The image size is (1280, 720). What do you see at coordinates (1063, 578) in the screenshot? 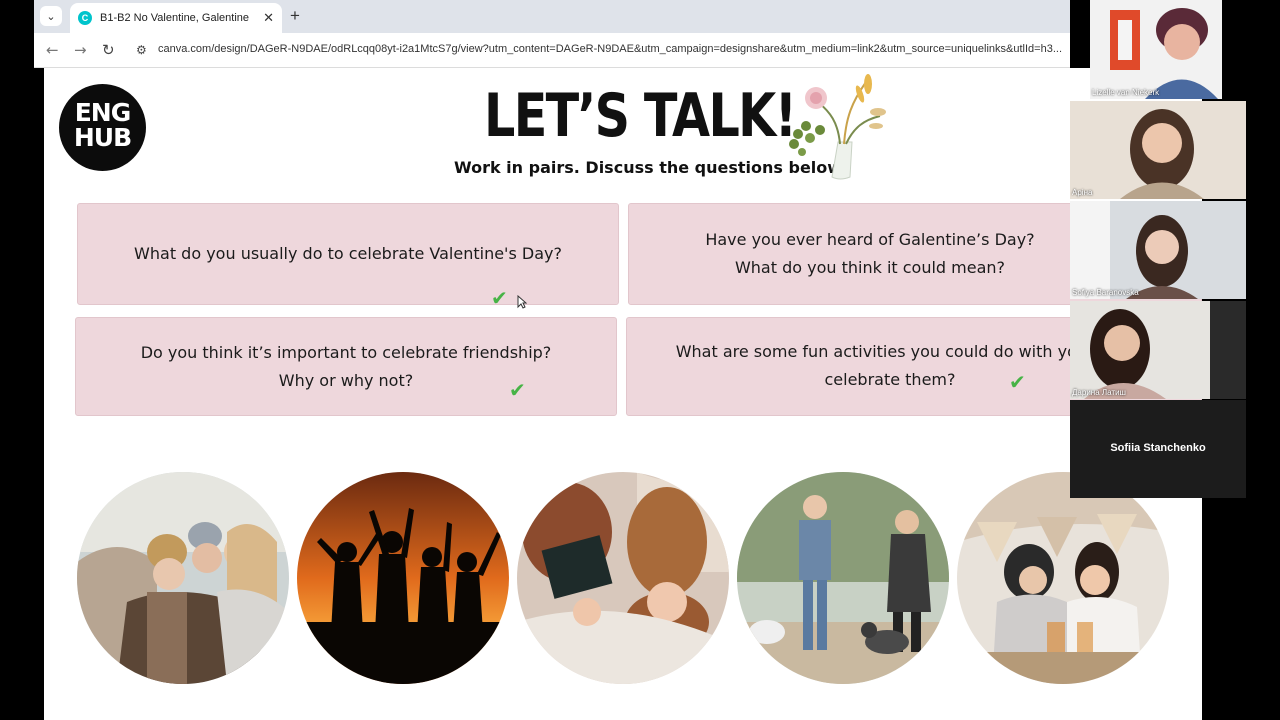
I see `photo-friends-cafe` at bounding box center [1063, 578].